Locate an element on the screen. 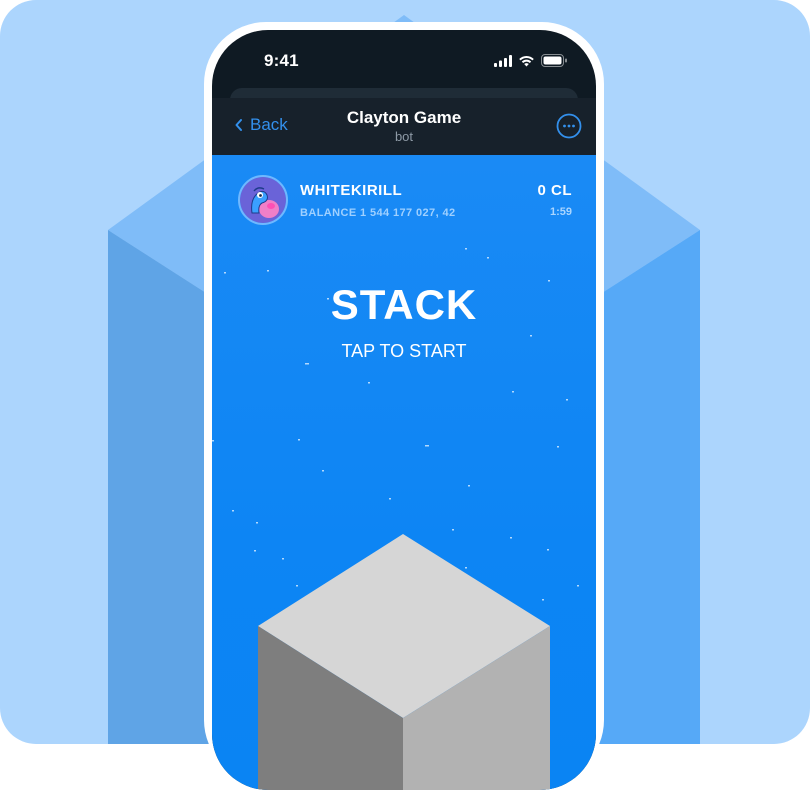  telegram-header: Back Clayton Game bot is located at coordinates (404, 126).